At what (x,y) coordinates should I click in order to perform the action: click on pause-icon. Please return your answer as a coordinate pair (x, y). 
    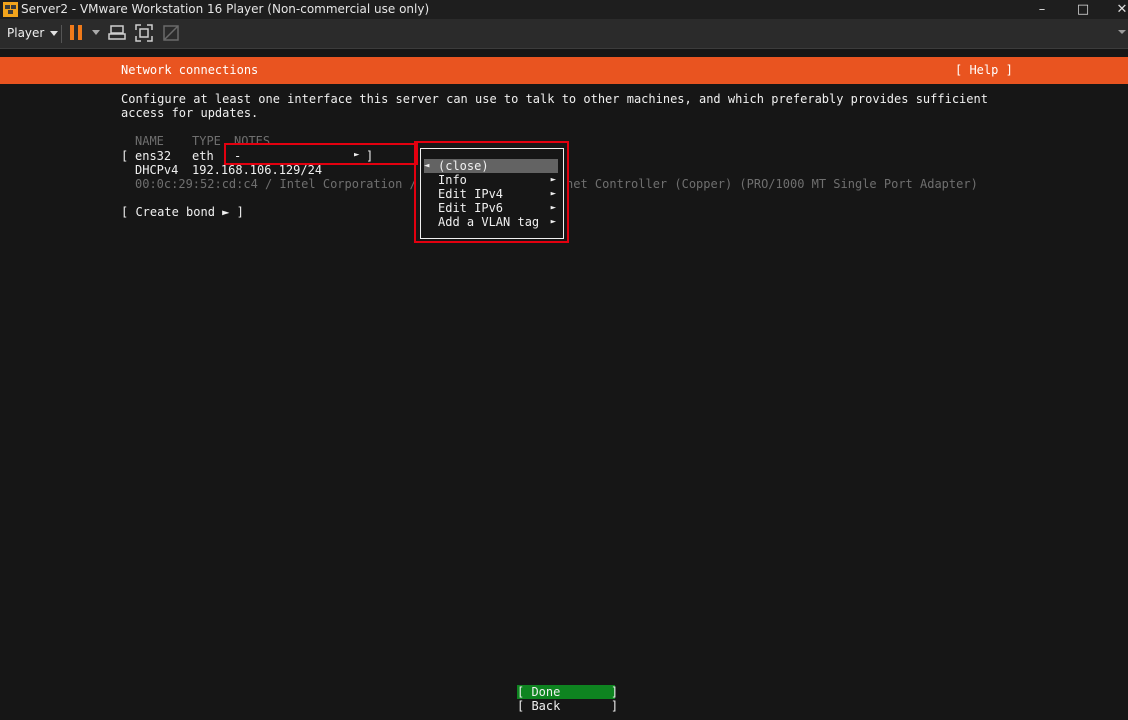
    Looking at the image, I should click on (76, 32).